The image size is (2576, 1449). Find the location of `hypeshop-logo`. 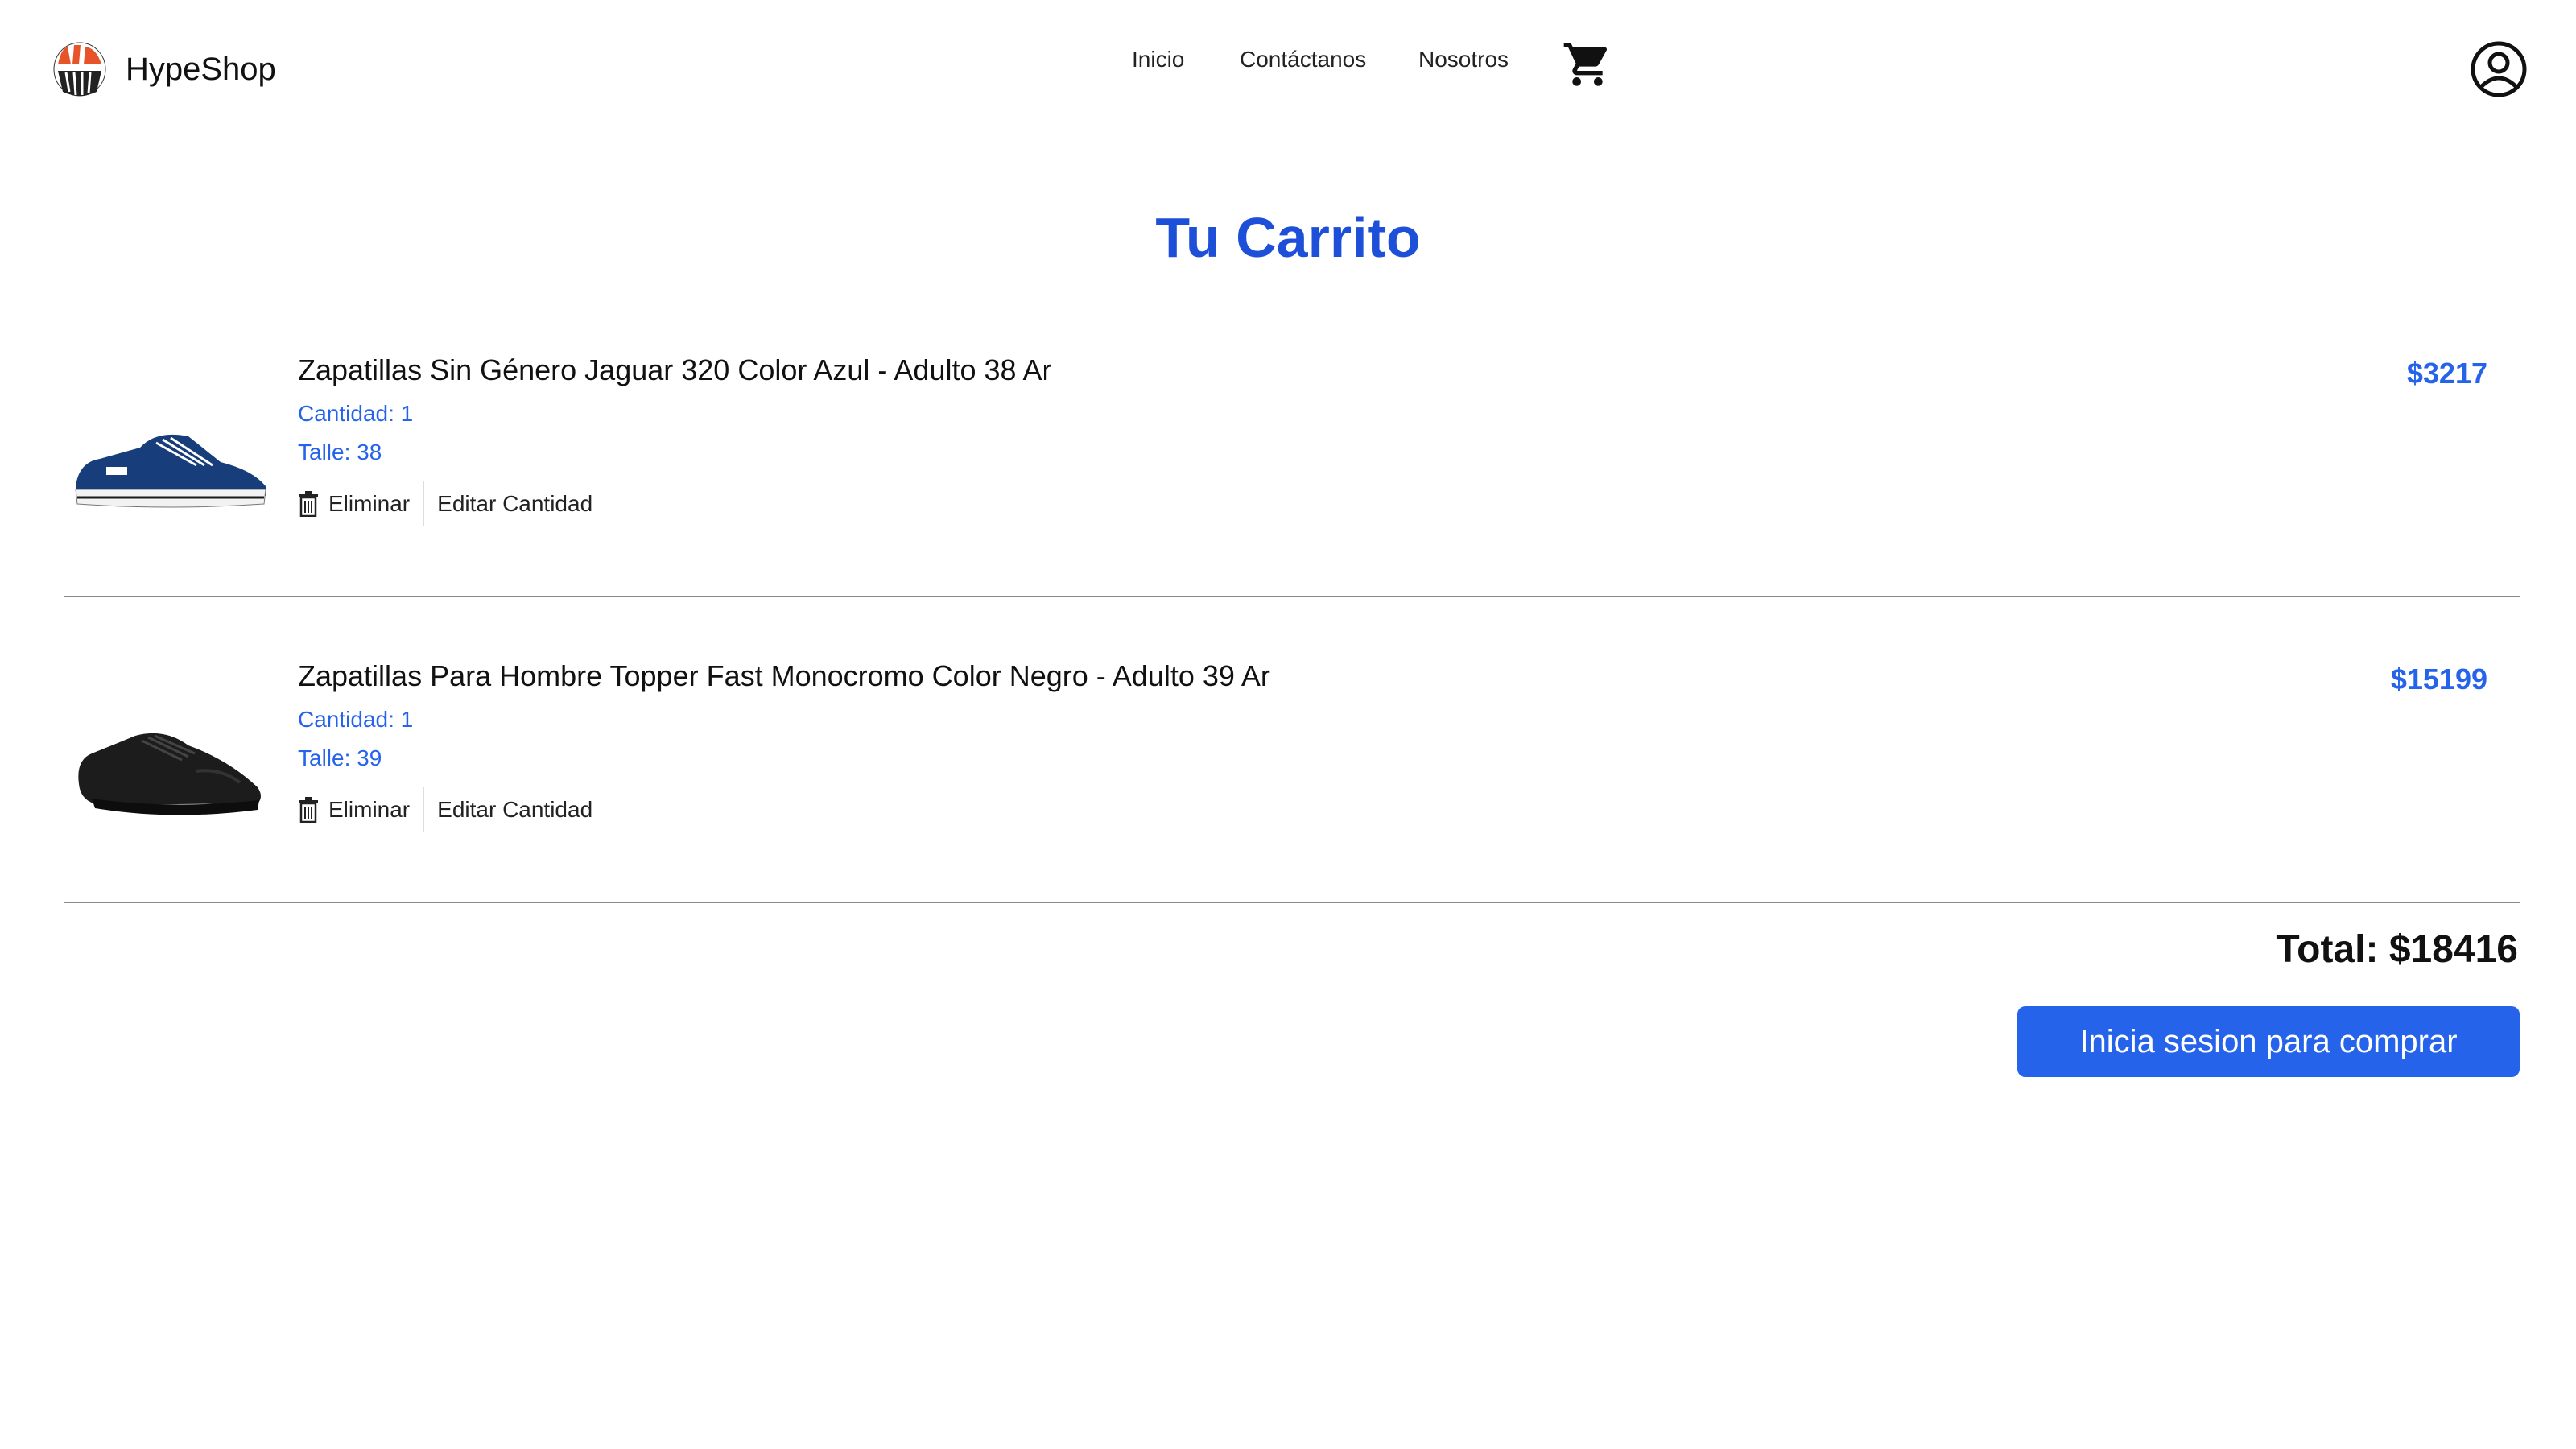

hypeshop-logo is located at coordinates (80, 69).